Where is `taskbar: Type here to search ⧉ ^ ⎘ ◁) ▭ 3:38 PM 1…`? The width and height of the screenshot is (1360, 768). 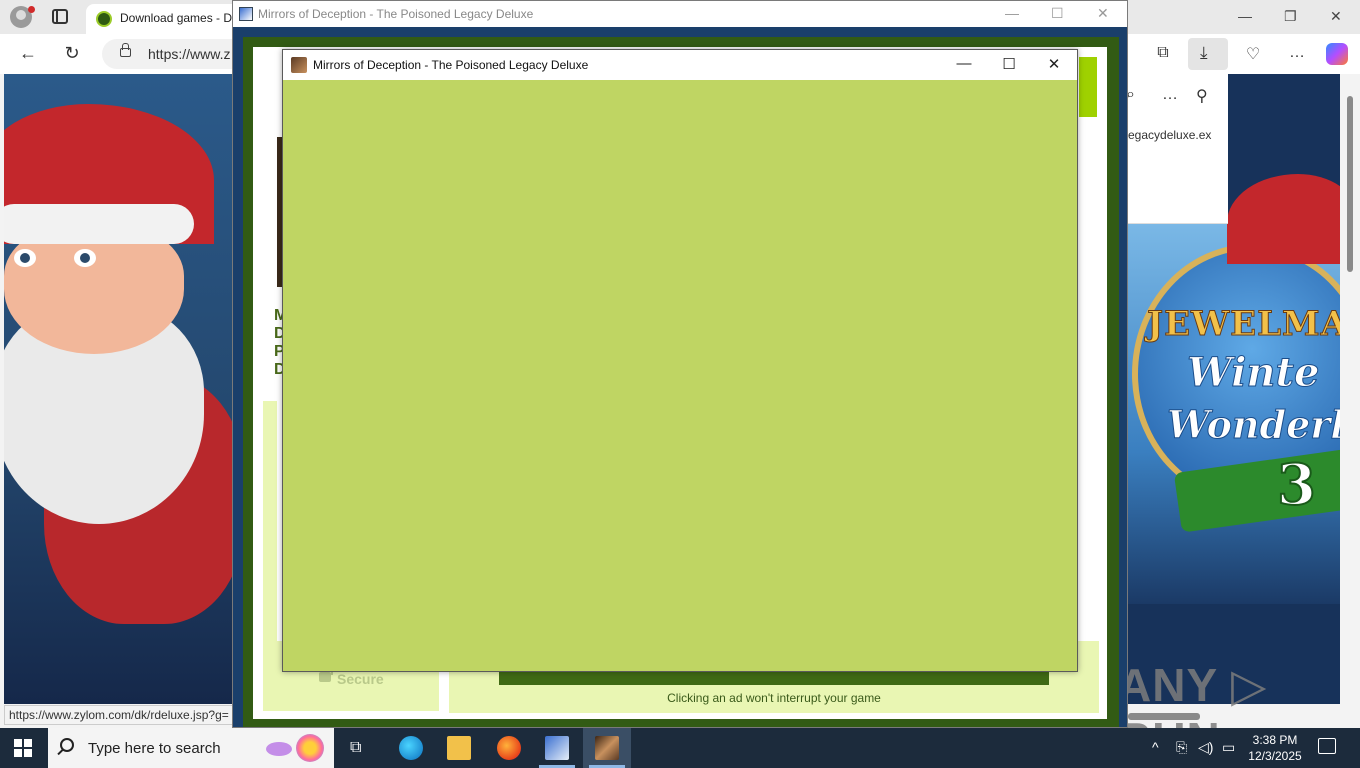 taskbar: Type here to search ⧉ ^ ⎘ ◁) ▭ 3:38 PM 1… is located at coordinates (680, 748).